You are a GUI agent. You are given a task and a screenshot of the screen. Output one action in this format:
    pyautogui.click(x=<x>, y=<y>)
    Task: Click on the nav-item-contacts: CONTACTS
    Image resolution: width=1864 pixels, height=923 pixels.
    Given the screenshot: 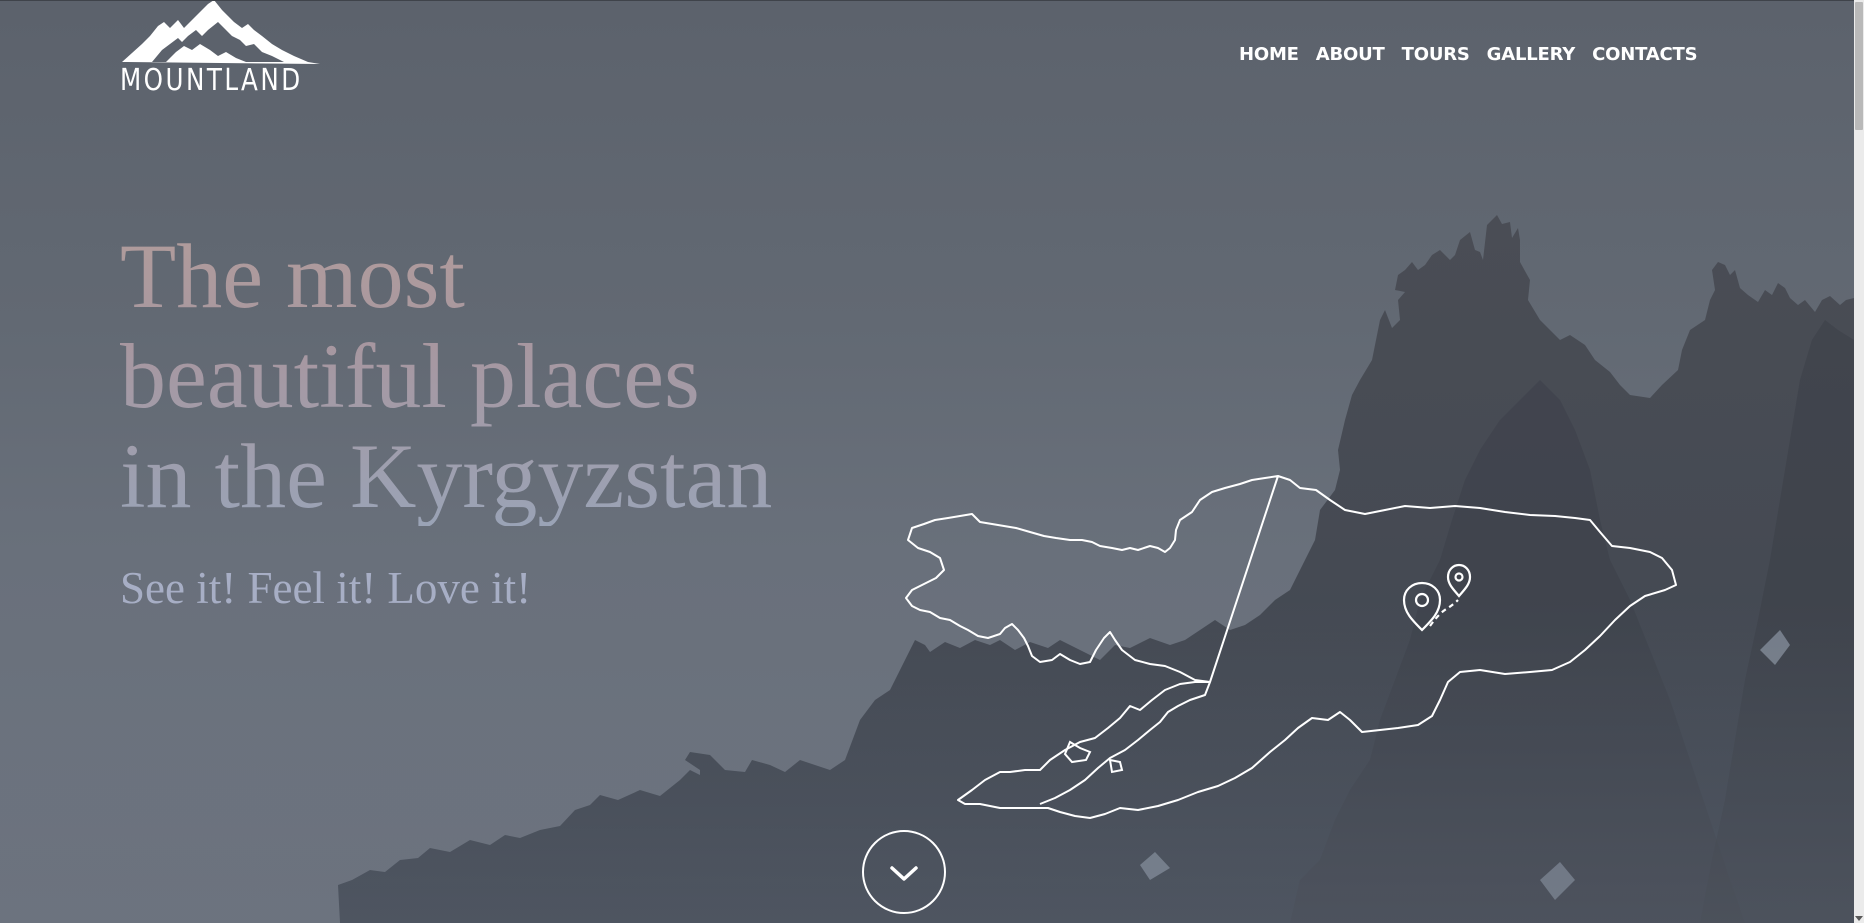 What is the action you would take?
    pyautogui.click(x=1644, y=54)
    